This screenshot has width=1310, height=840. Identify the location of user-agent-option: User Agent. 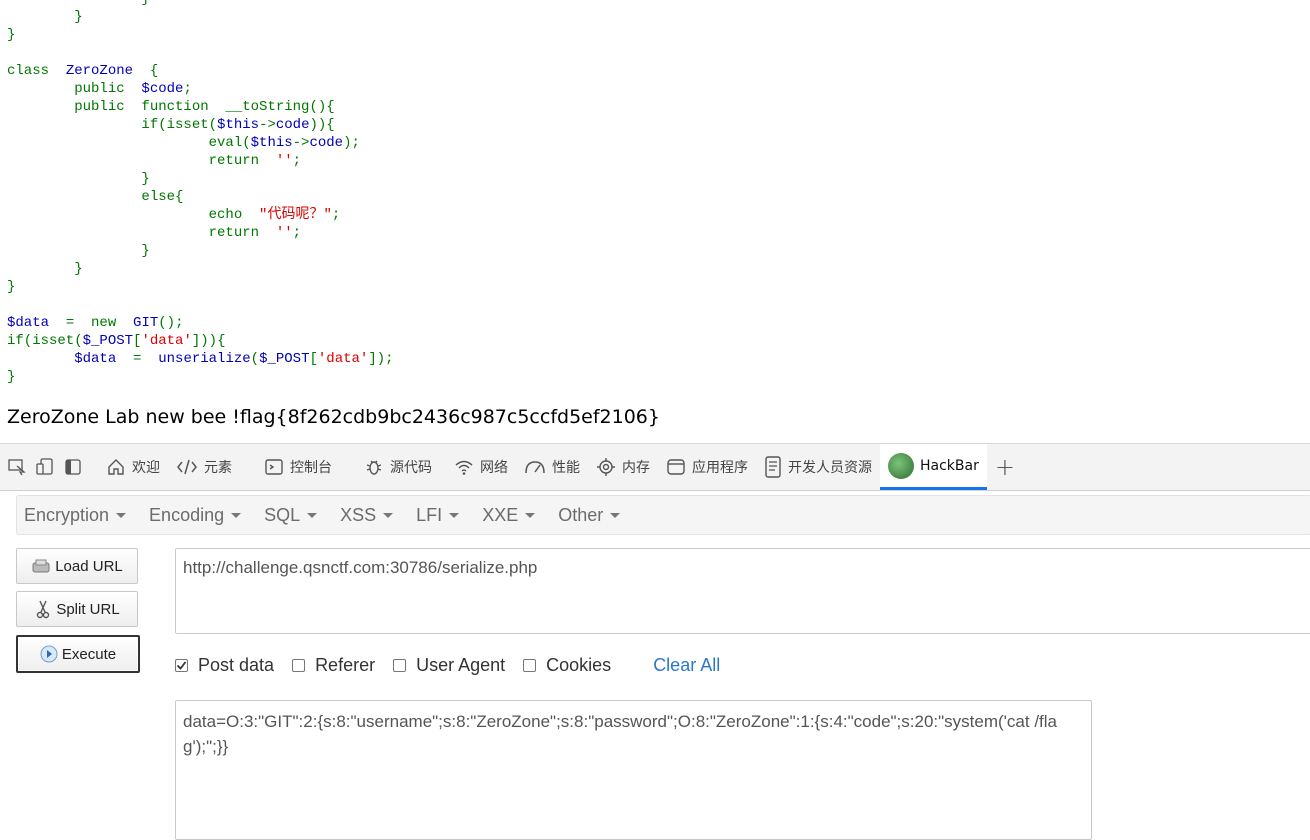
(449, 665).